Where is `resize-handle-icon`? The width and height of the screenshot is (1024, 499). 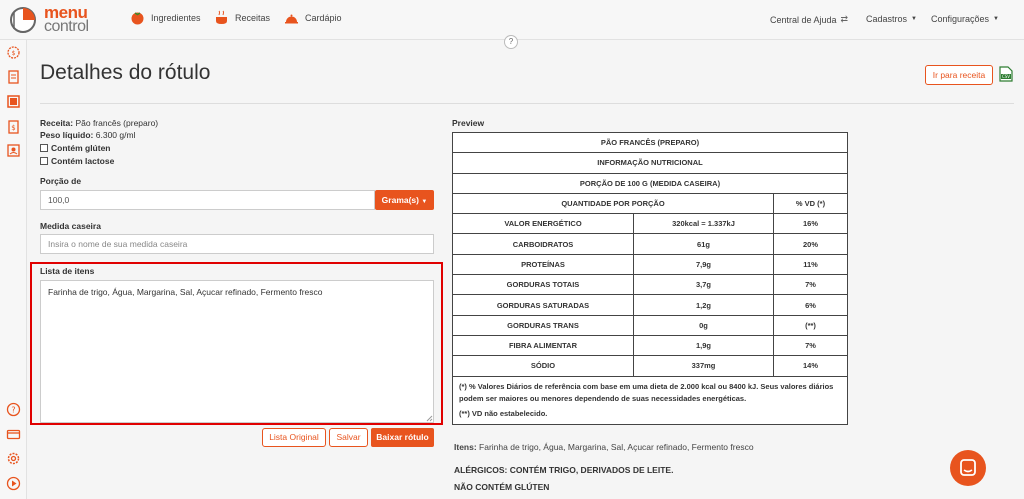 resize-handle-icon is located at coordinates (429, 418).